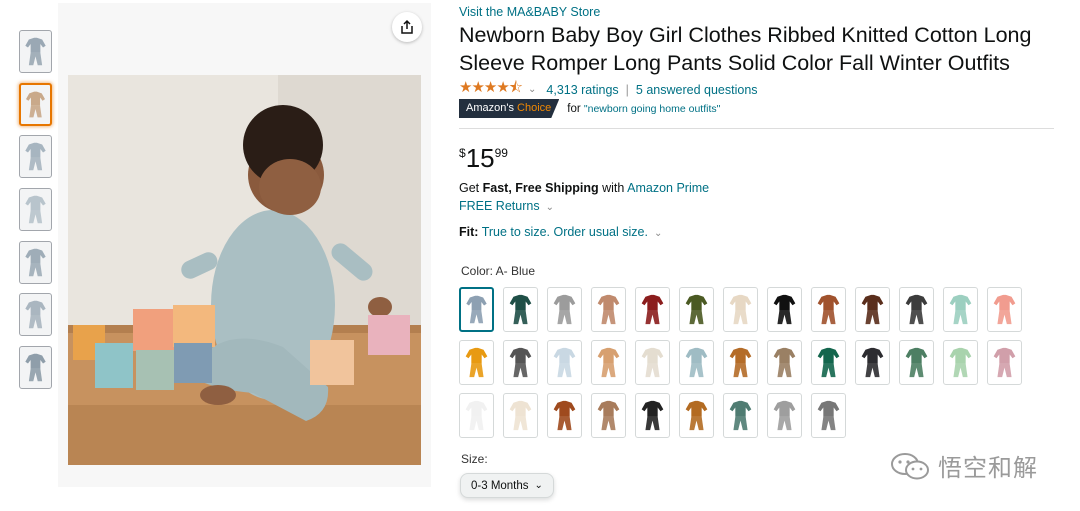 This screenshot has width=1080, height=511. What do you see at coordinates (480, 158) in the screenshot?
I see `price-whole: 15` at bounding box center [480, 158].